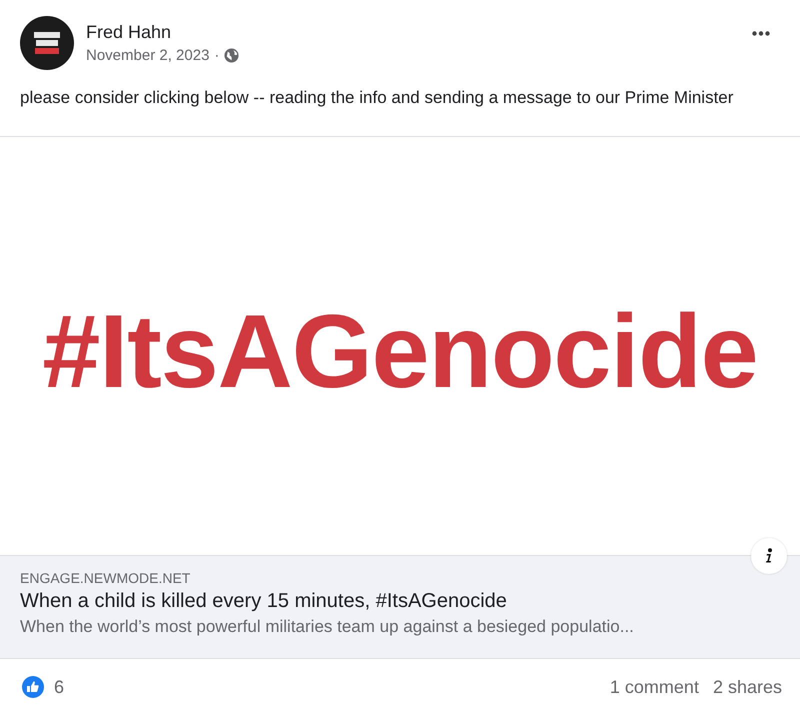 The width and height of the screenshot is (800, 725). Describe the element at coordinates (411, 32) in the screenshot. I see `author-name: Fred Hahn` at that location.